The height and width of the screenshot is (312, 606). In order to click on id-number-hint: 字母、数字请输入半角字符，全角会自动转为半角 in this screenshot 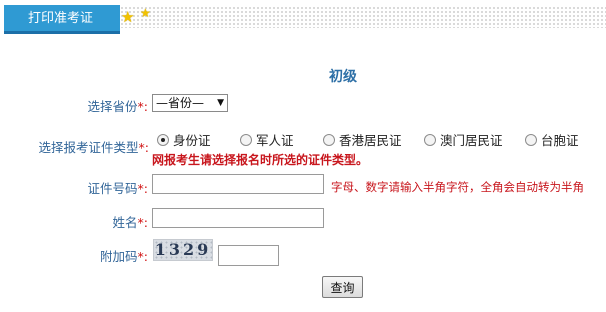, I will do `click(457, 187)`.